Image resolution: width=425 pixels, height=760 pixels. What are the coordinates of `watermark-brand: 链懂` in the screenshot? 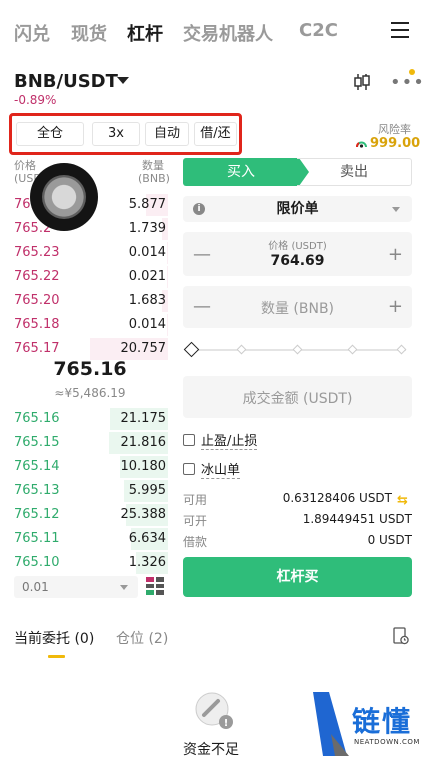 It's located at (382, 721).